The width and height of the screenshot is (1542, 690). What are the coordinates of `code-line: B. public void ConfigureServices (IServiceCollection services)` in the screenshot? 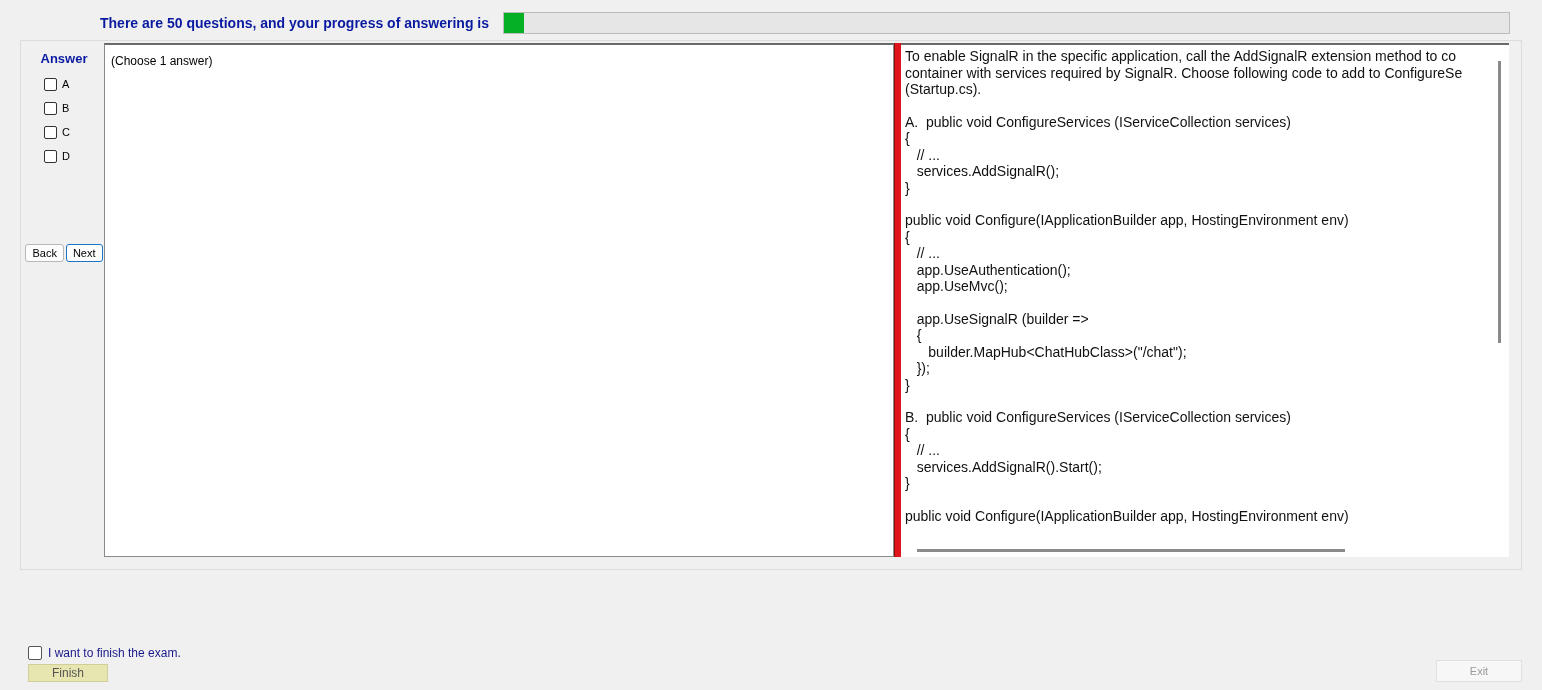 It's located at (1098, 417).